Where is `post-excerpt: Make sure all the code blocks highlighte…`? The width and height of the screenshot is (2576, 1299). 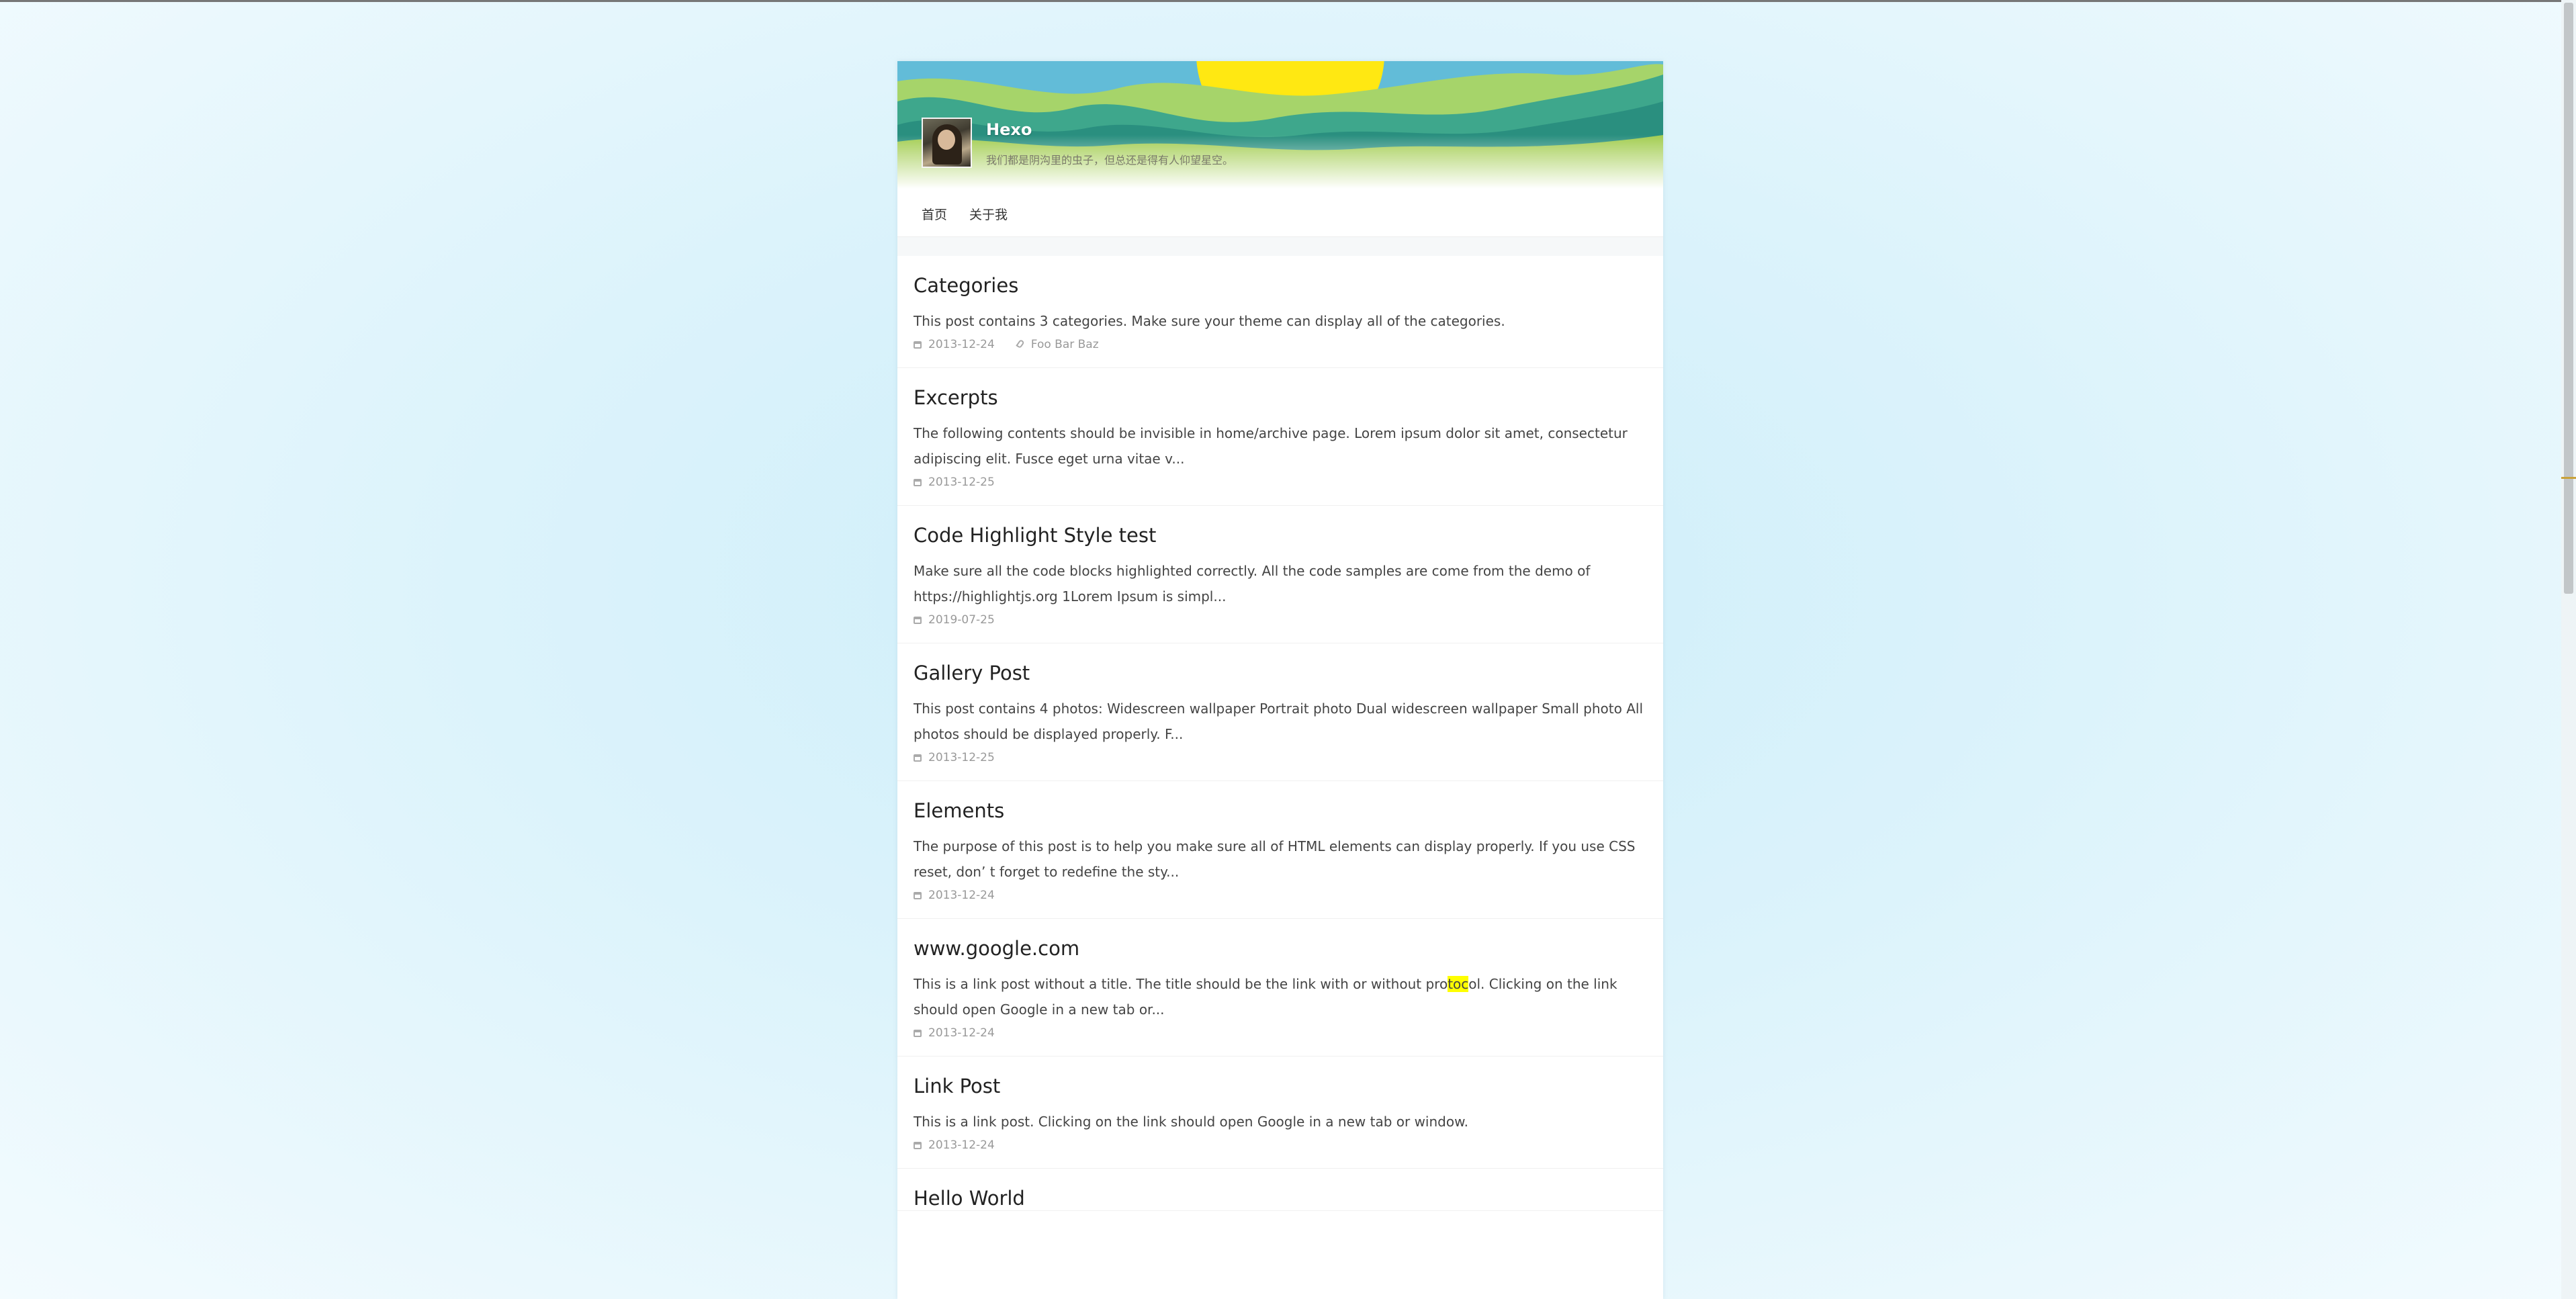
post-excerpt: Make sure all the code blocks highlighte… is located at coordinates (1253, 583).